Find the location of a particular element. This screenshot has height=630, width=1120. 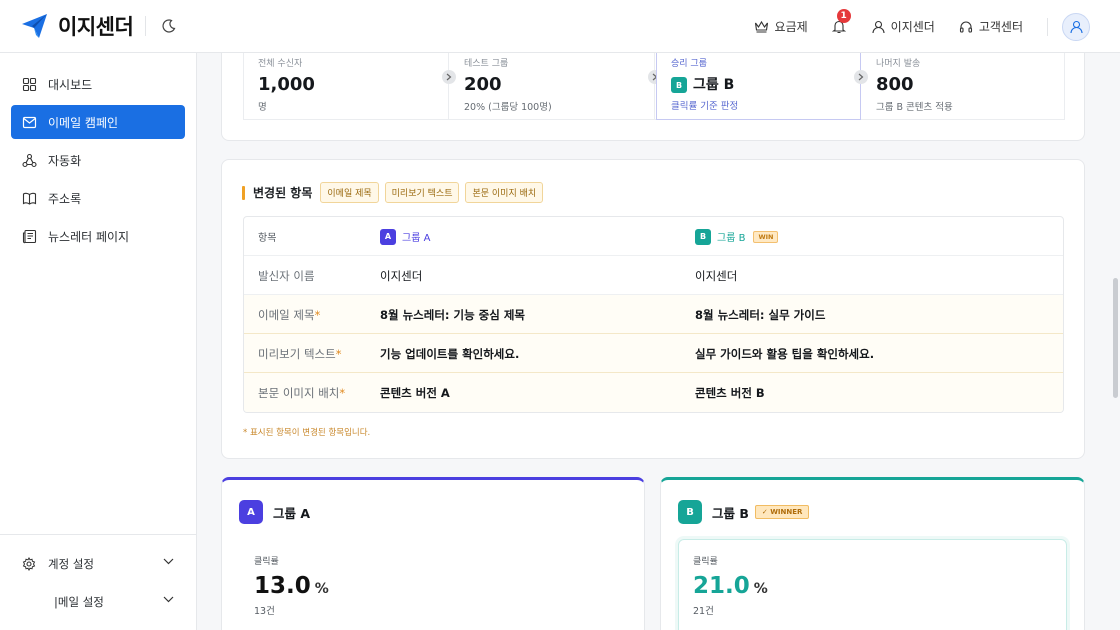

group-b-card: B 그룹 B ✓ WINNER 클릭률 21.0% 21건 is located at coordinates (872, 553).